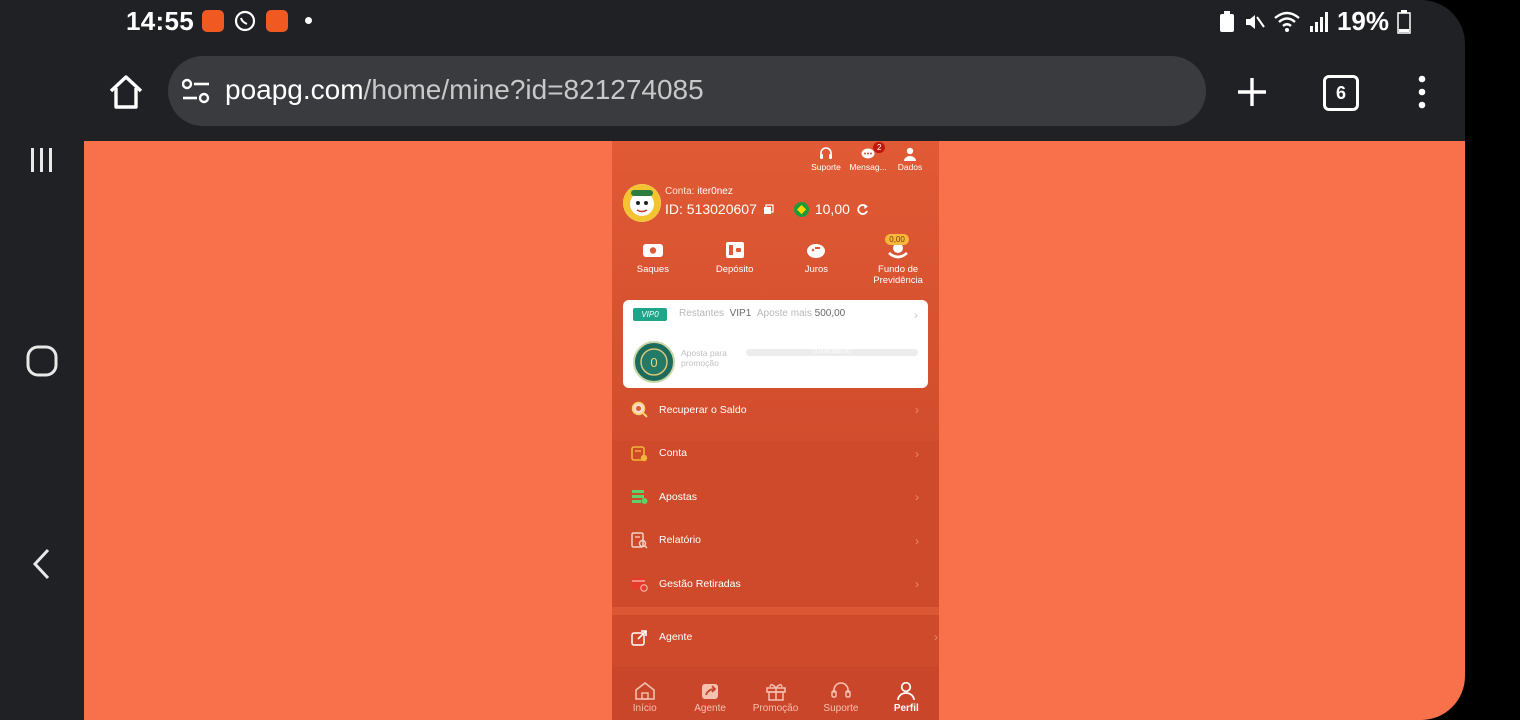  I want to click on bottom-nav: Início Agente Promoção Suporte Perfil, so click(775, 693).